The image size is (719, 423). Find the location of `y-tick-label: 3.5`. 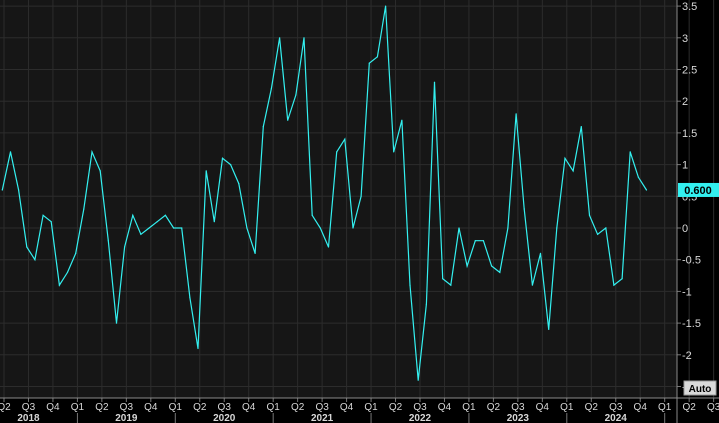

y-tick-label: 3.5 is located at coordinates (689, 7).